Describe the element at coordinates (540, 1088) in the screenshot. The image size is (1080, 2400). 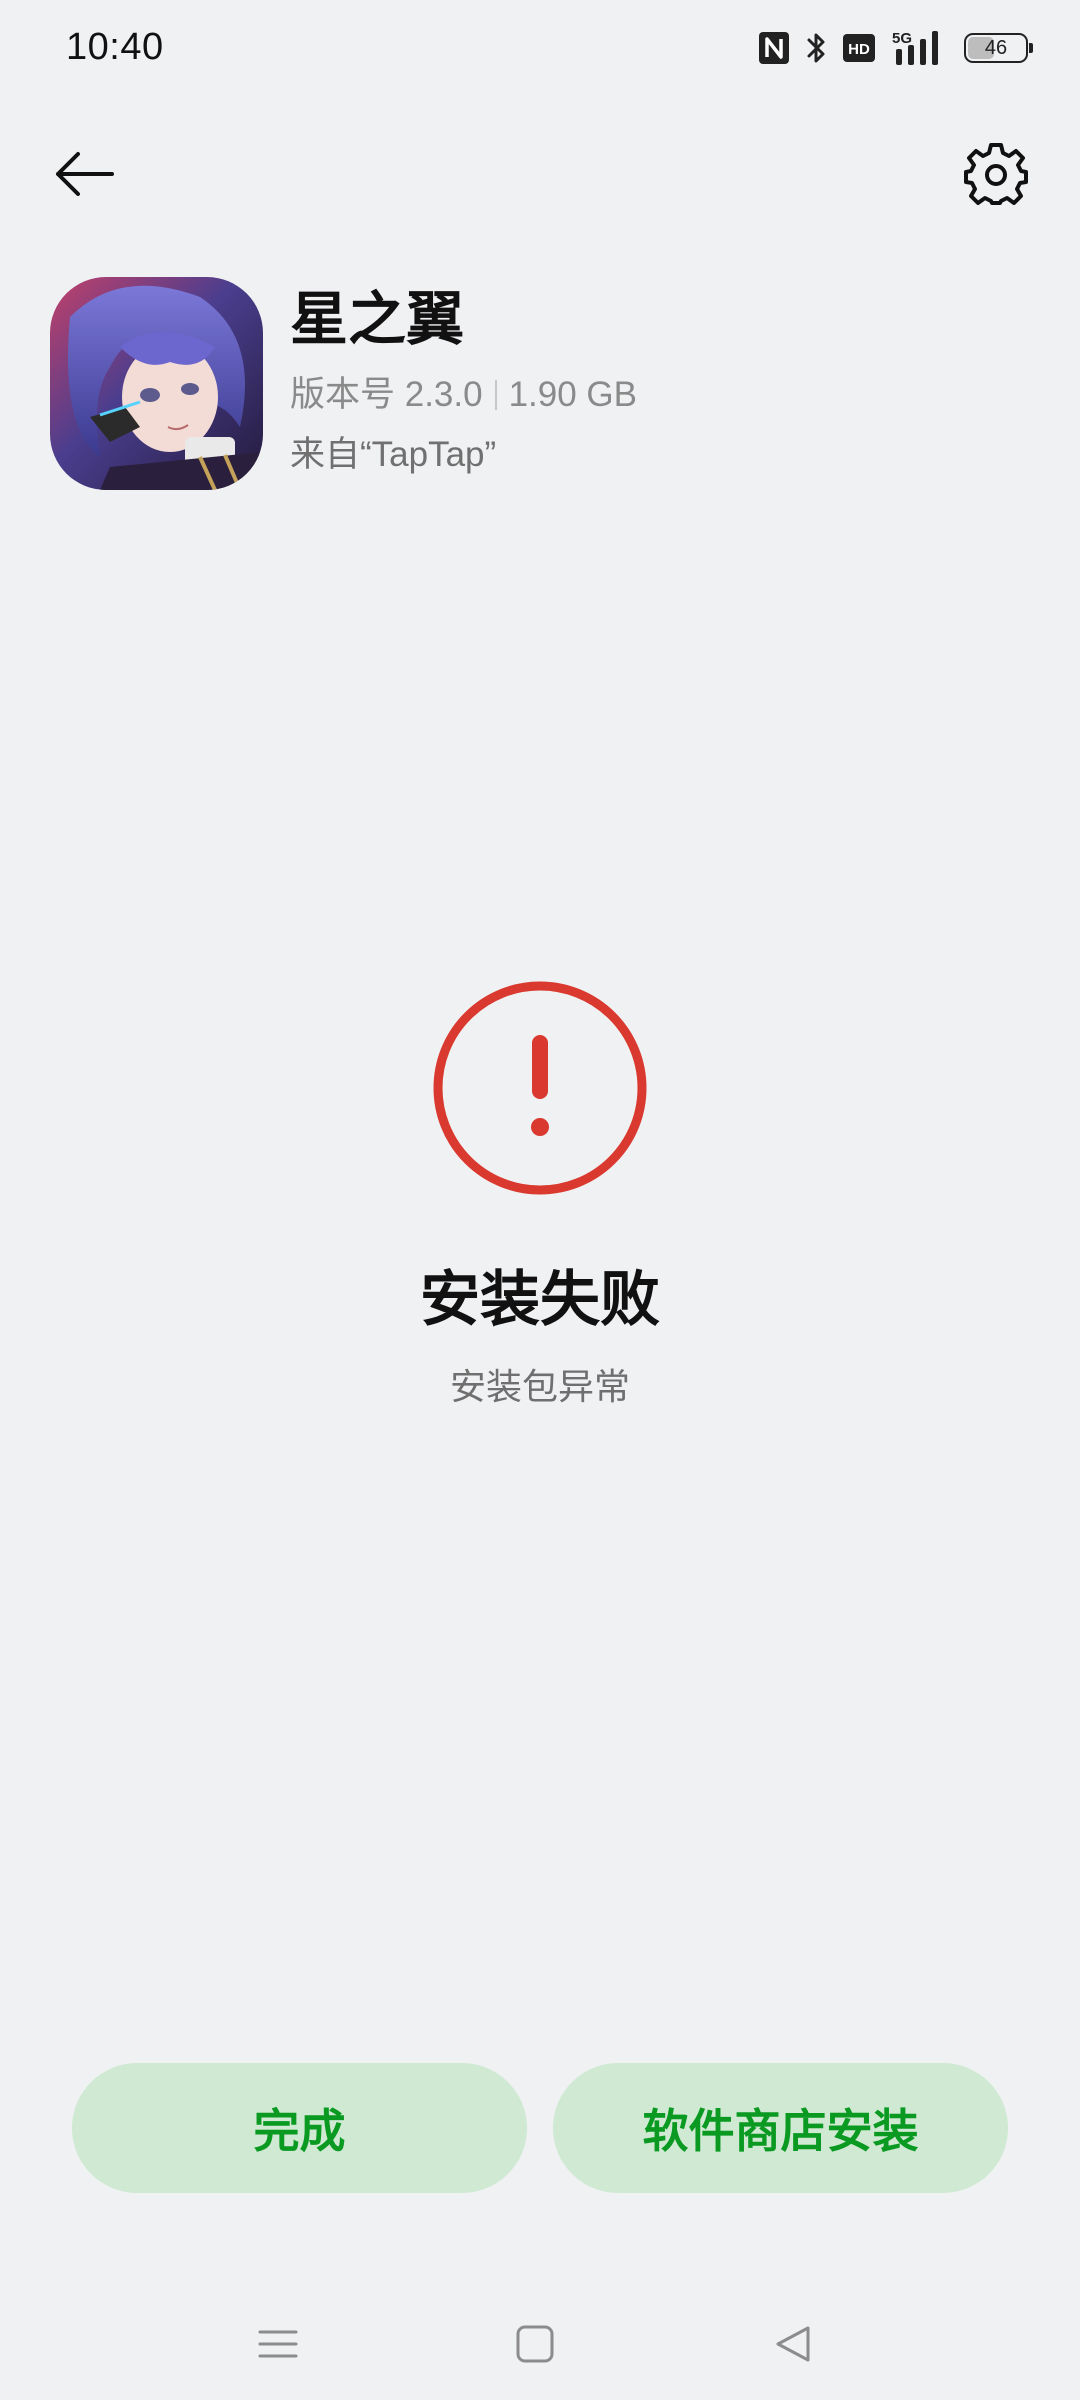
I see `exclamation-circle-icon` at that location.